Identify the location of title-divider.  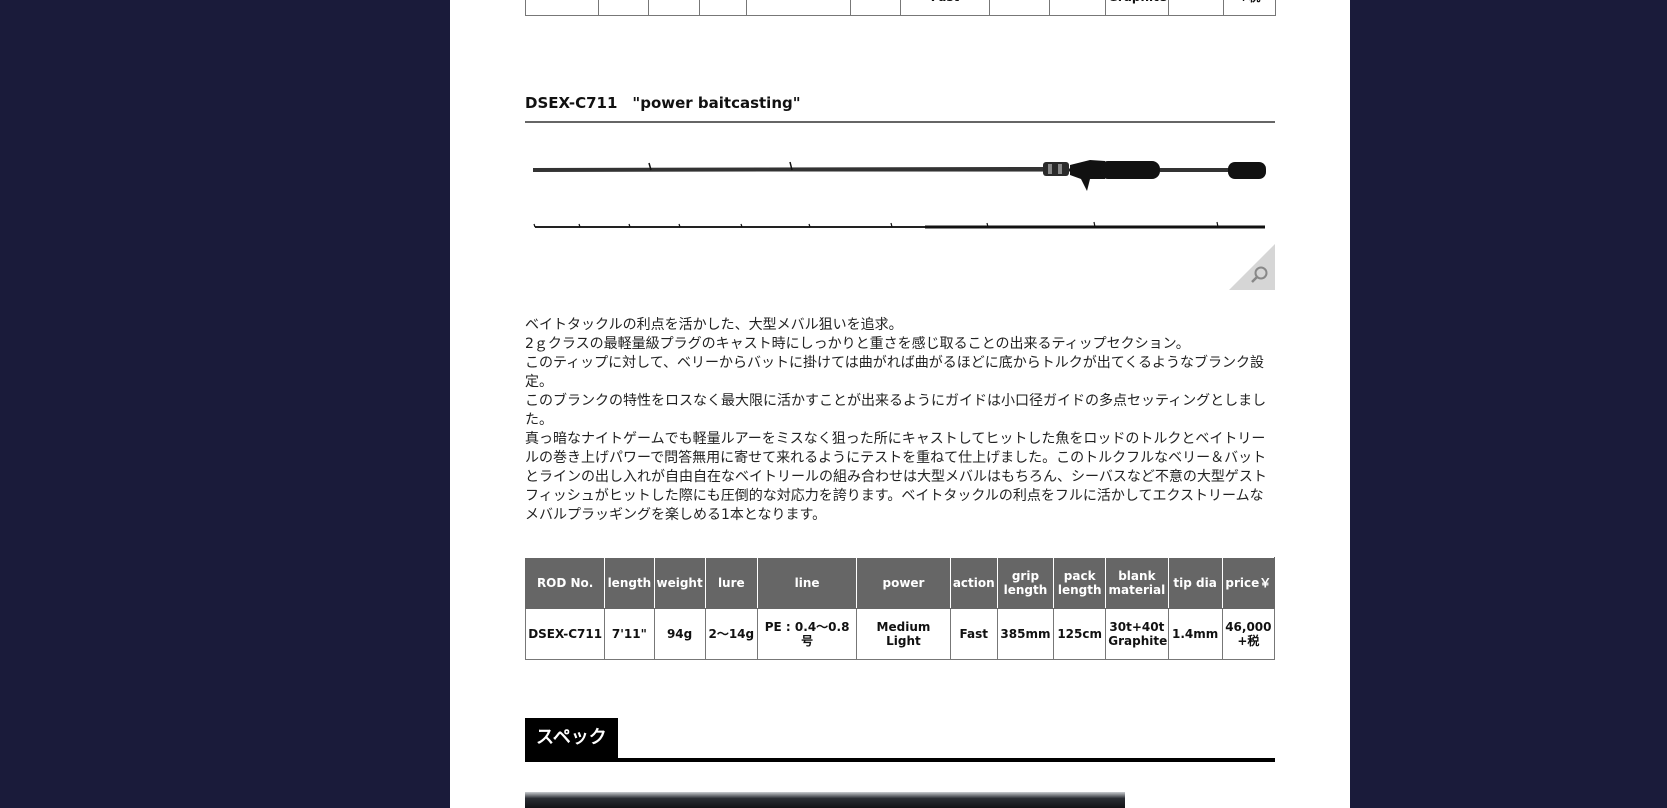
(900, 122).